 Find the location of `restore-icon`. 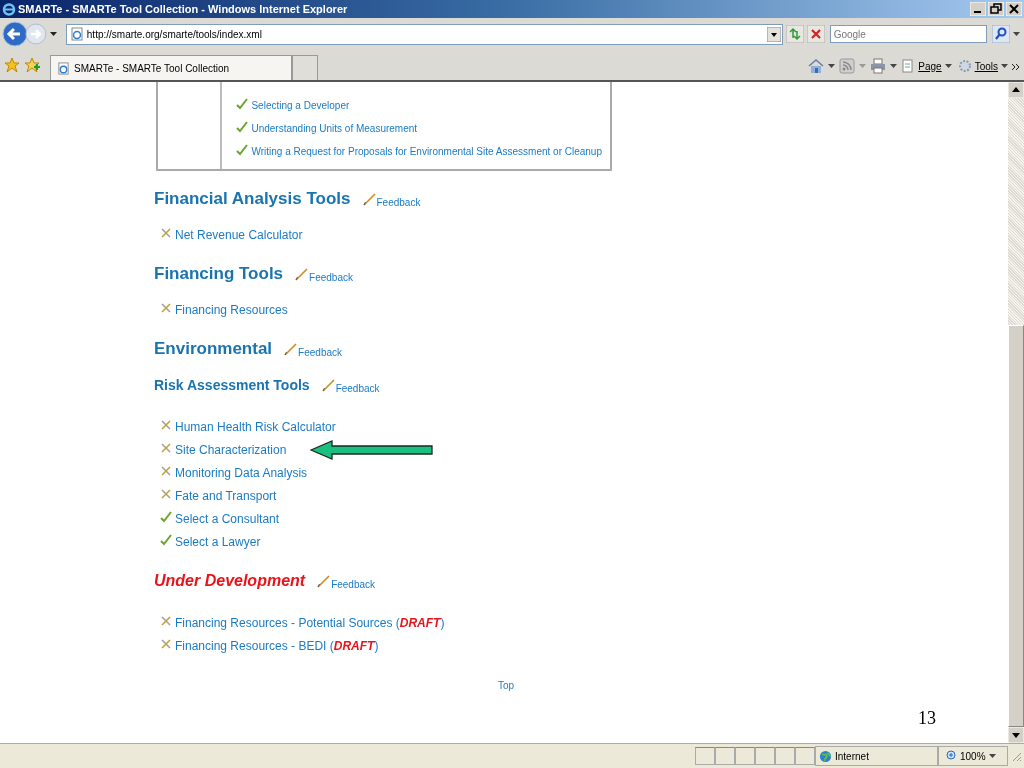

restore-icon is located at coordinates (996, 9).